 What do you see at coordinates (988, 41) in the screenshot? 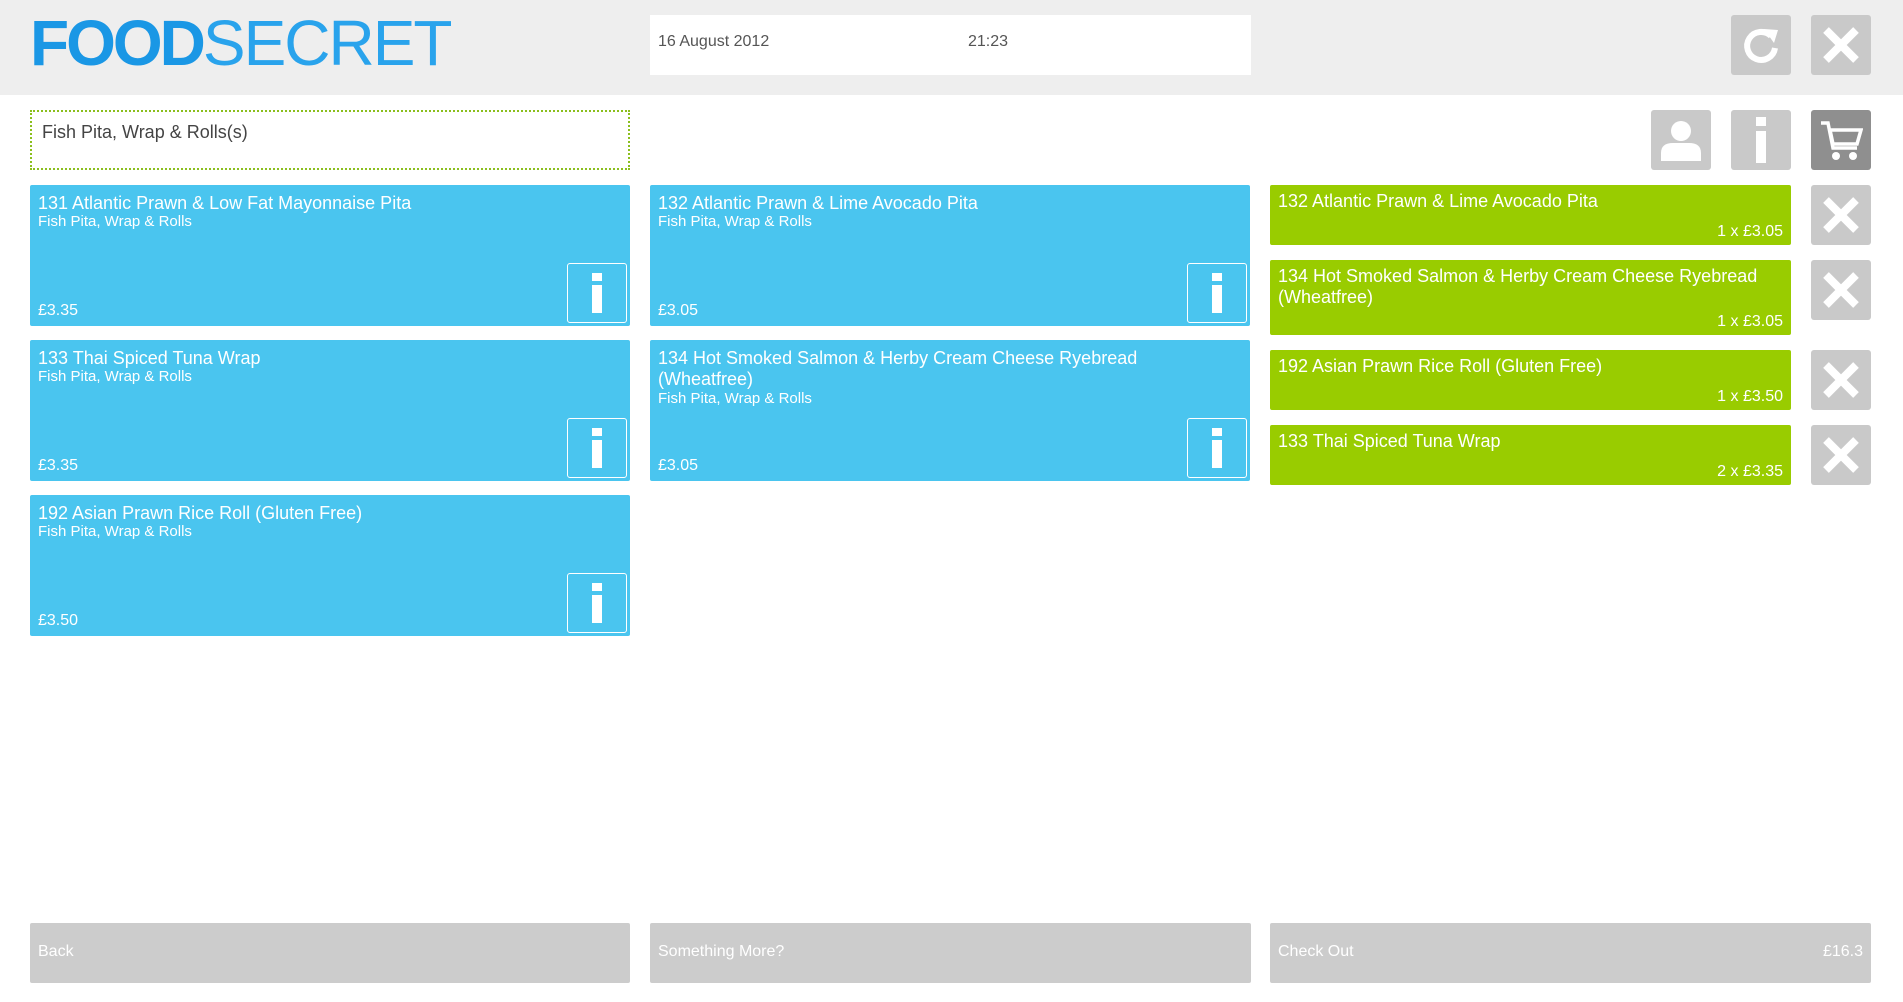
I see `current-time: 21:23` at bounding box center [988, 41].